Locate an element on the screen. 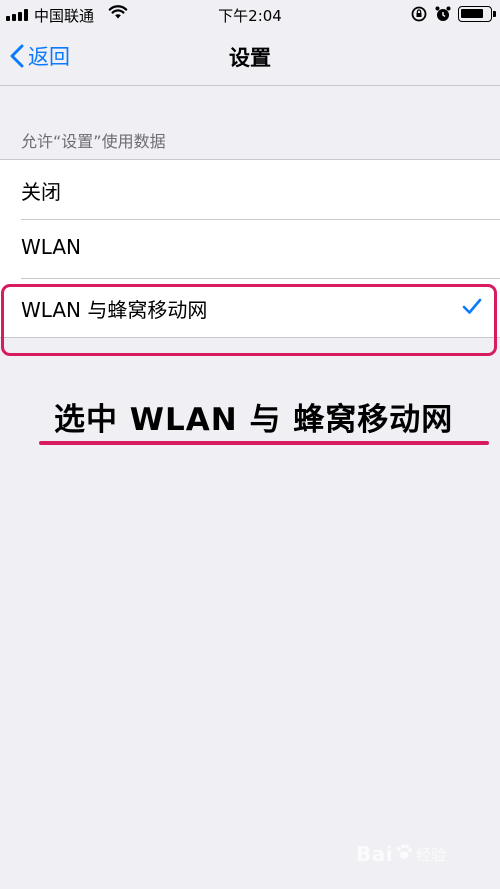 The image size is (500, 889). highlight-box is located at coordinates (249, 320).